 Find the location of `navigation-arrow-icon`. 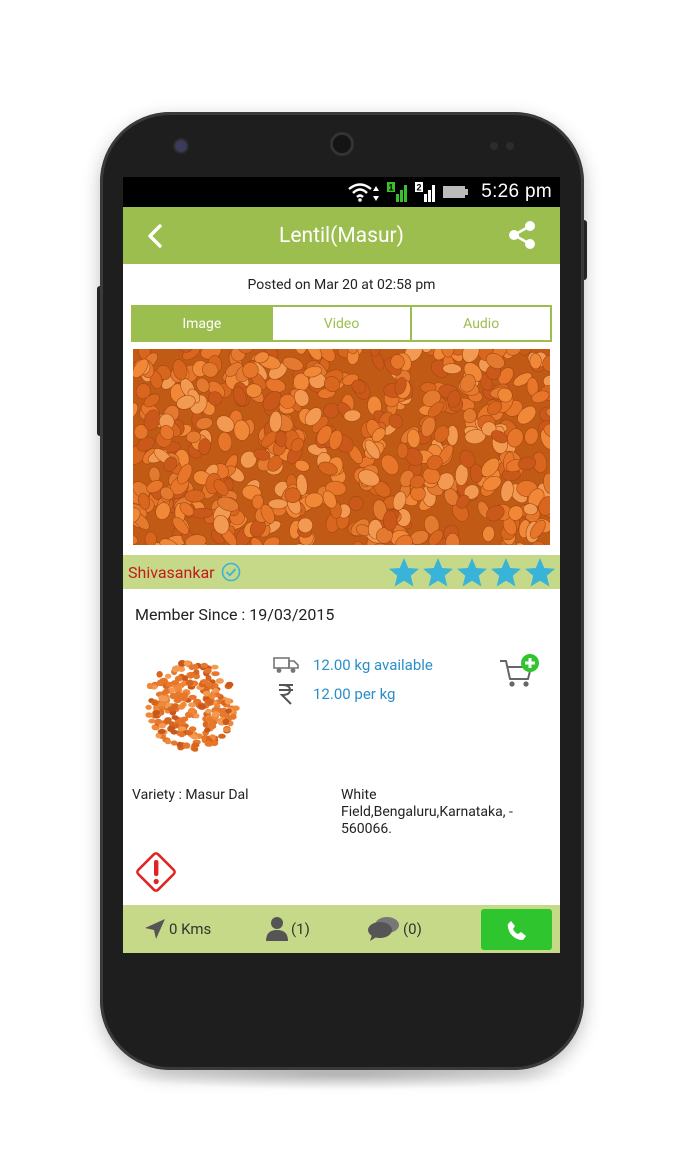

navigation-arrow-icon is located at coordinates (155, 929).